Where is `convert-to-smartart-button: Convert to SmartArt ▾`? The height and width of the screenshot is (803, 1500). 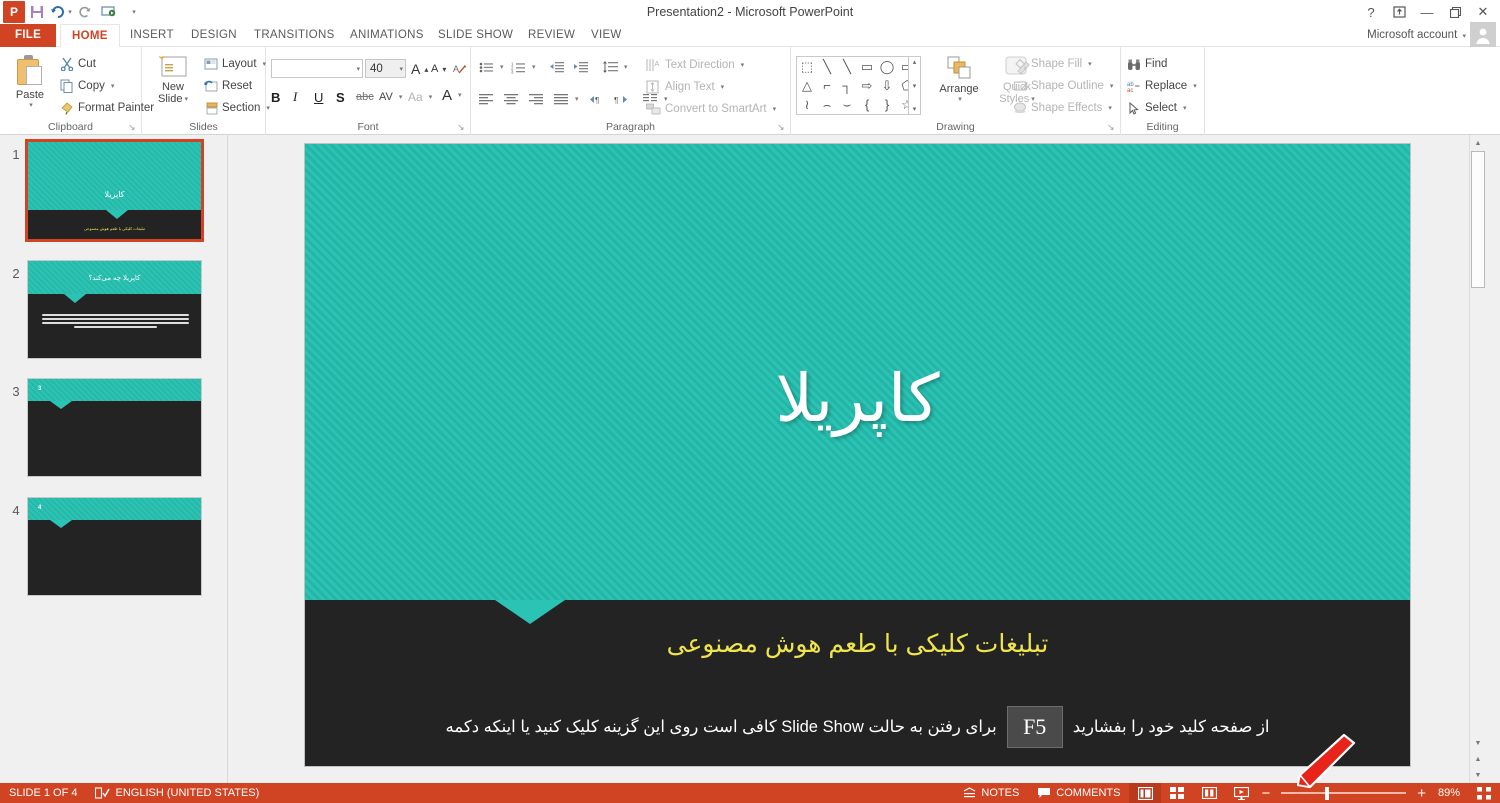
convert-to-smartart-button: Convert to SmartArt ▾ is located at coordinates (711, 109).